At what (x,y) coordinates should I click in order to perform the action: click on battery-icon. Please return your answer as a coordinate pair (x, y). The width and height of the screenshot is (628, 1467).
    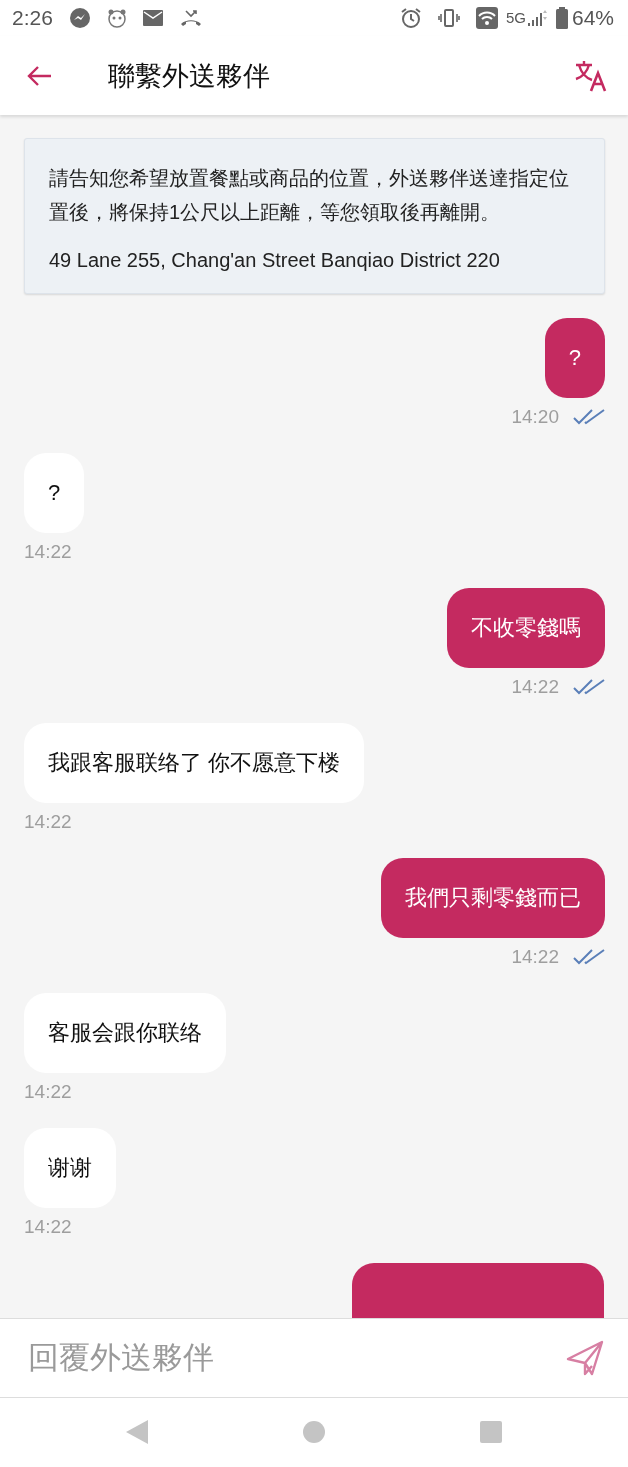
    Looking at the image, I should click on (561, 18).